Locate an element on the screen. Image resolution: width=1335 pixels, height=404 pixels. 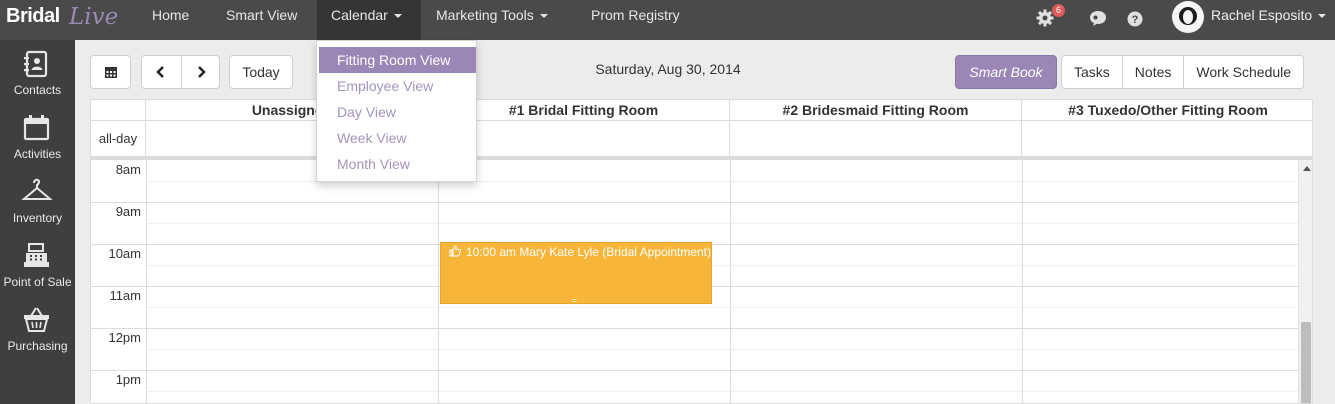
nav-calendar-label: Calendar is located at coordinates (359, 15).